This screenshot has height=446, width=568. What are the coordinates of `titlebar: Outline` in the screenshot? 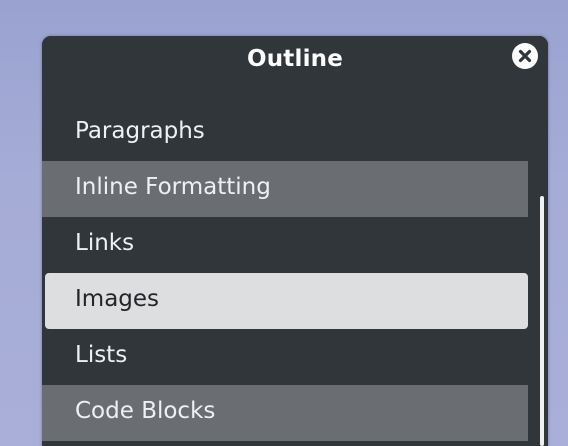 It's located at (295, 64).